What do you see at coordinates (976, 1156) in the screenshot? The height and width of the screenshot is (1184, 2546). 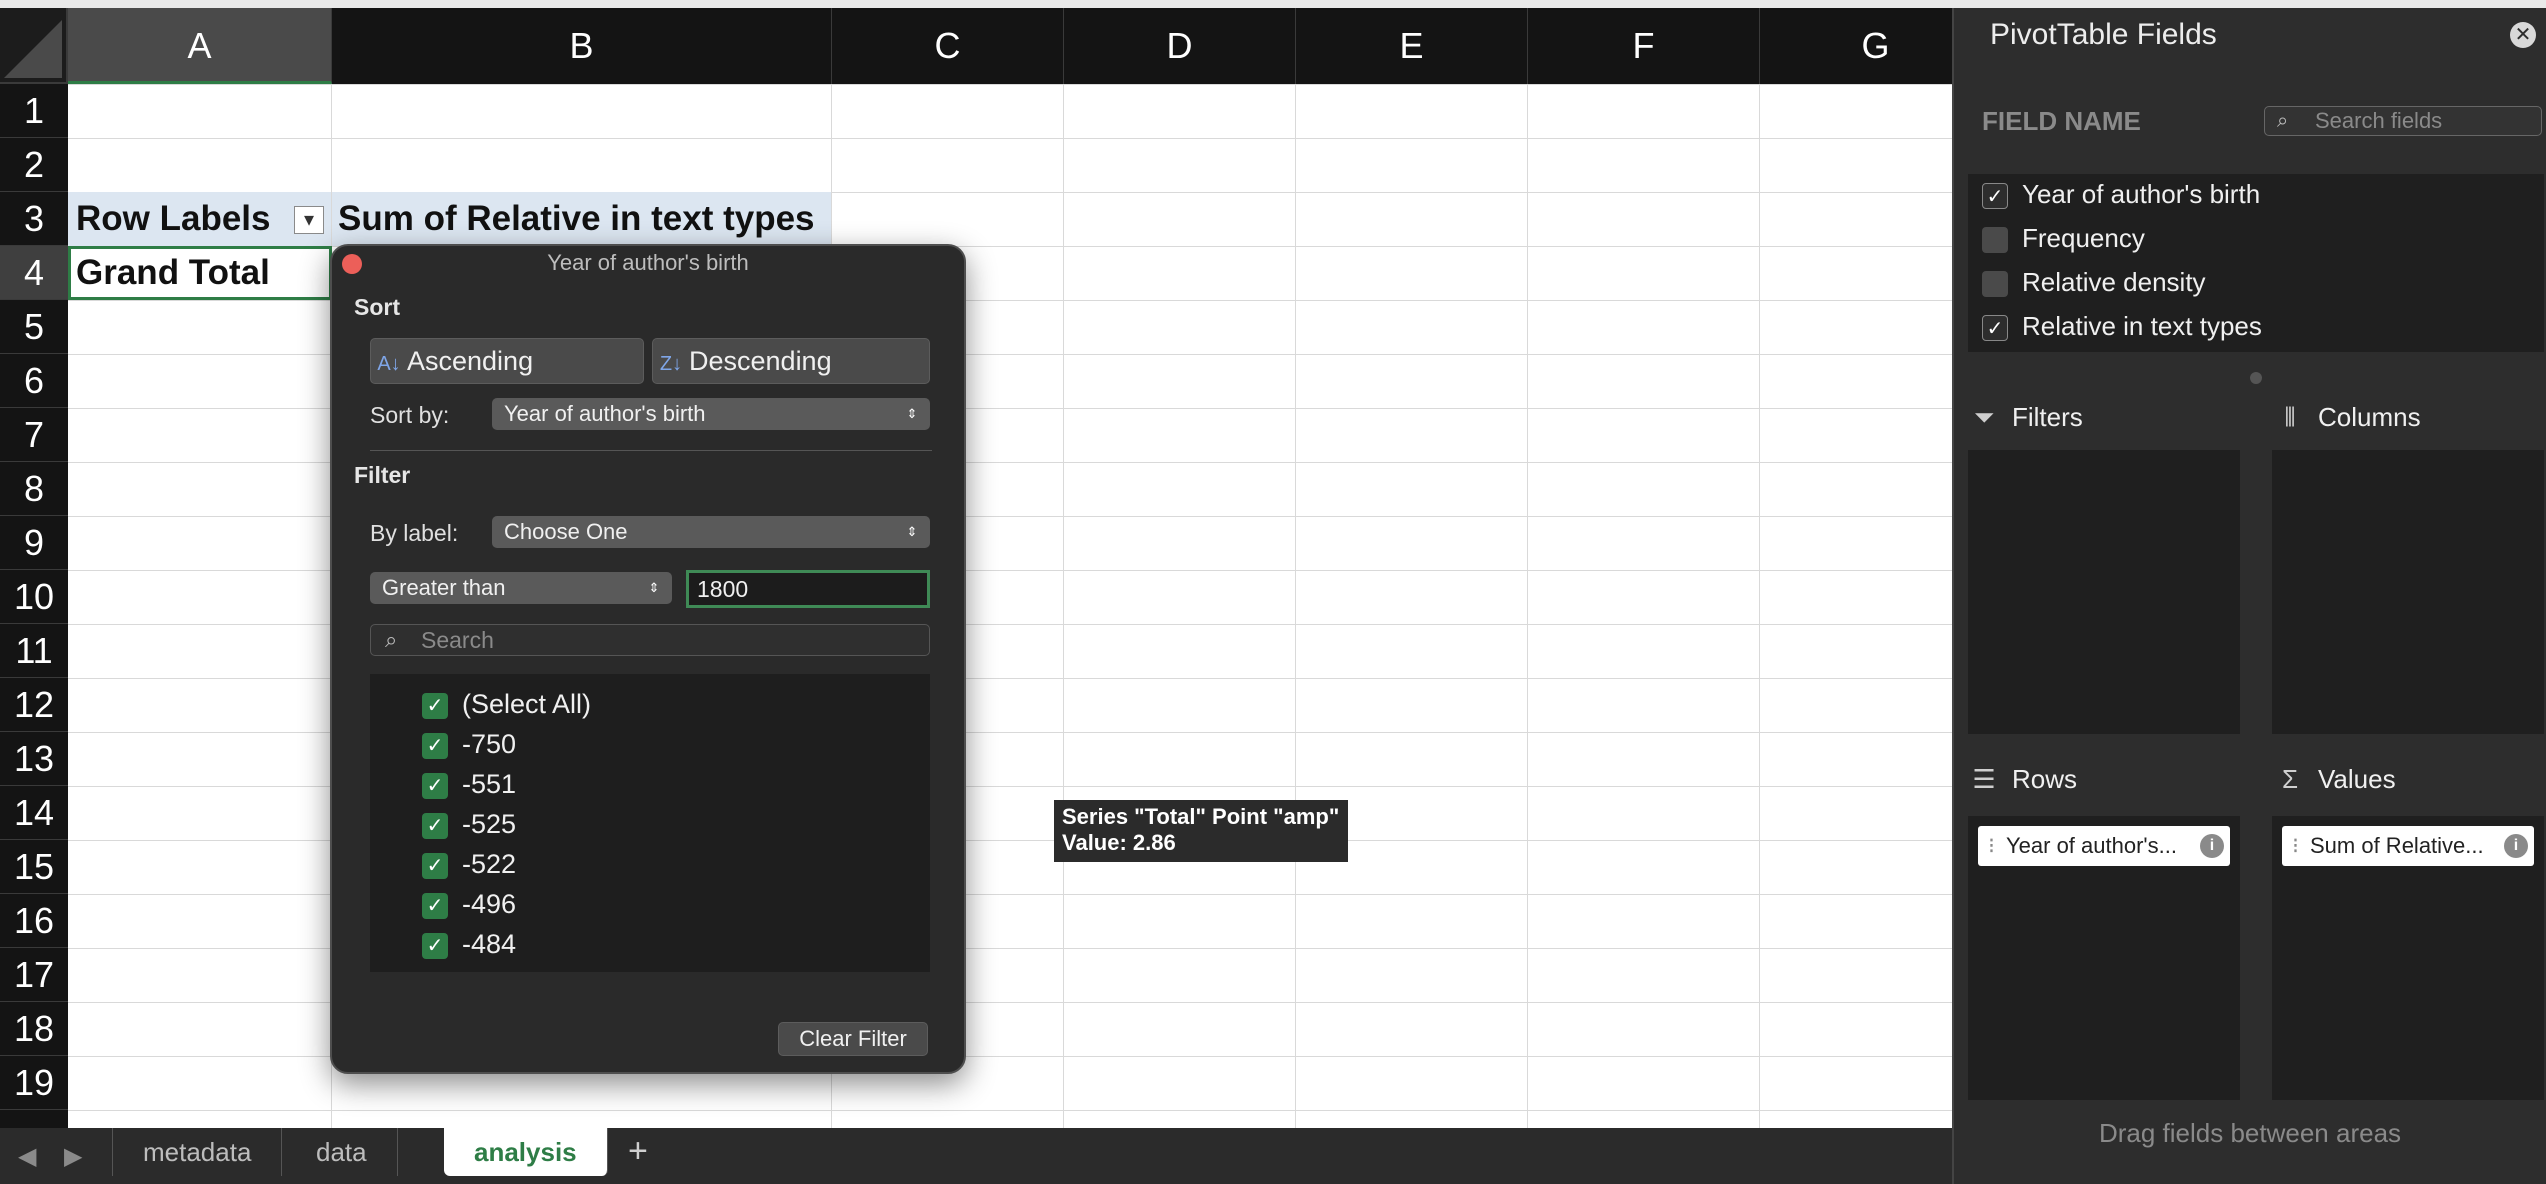 I see `sheet-tab-bar: ◀ ▶ metadata data analysis +` at bounding box center [976, 1156].